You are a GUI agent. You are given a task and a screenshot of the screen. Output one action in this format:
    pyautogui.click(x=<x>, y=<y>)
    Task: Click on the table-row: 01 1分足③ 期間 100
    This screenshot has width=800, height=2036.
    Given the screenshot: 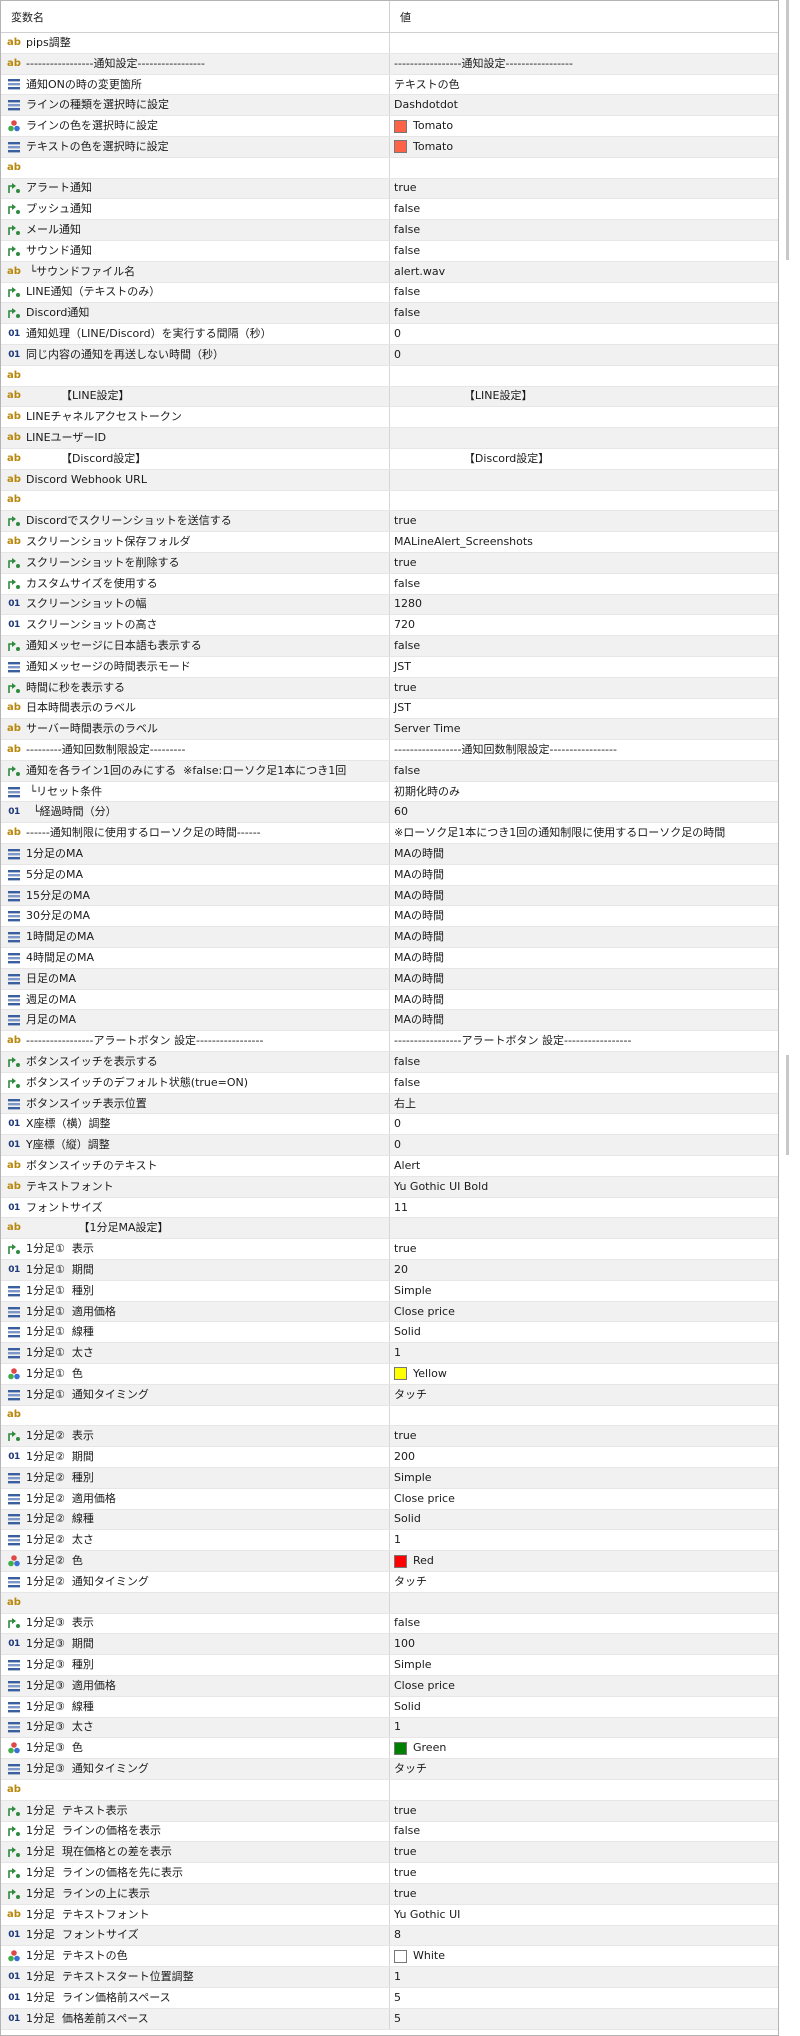 What is the action you would take?
    pyautogui.click(x=389, y=1645)
    